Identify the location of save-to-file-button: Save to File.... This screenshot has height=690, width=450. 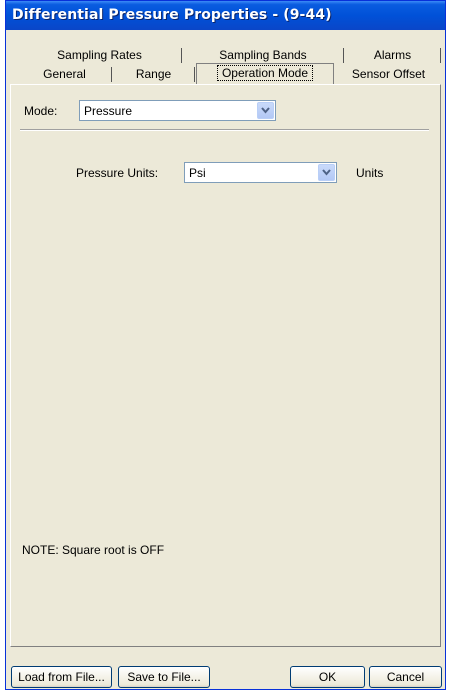
(164, 677).